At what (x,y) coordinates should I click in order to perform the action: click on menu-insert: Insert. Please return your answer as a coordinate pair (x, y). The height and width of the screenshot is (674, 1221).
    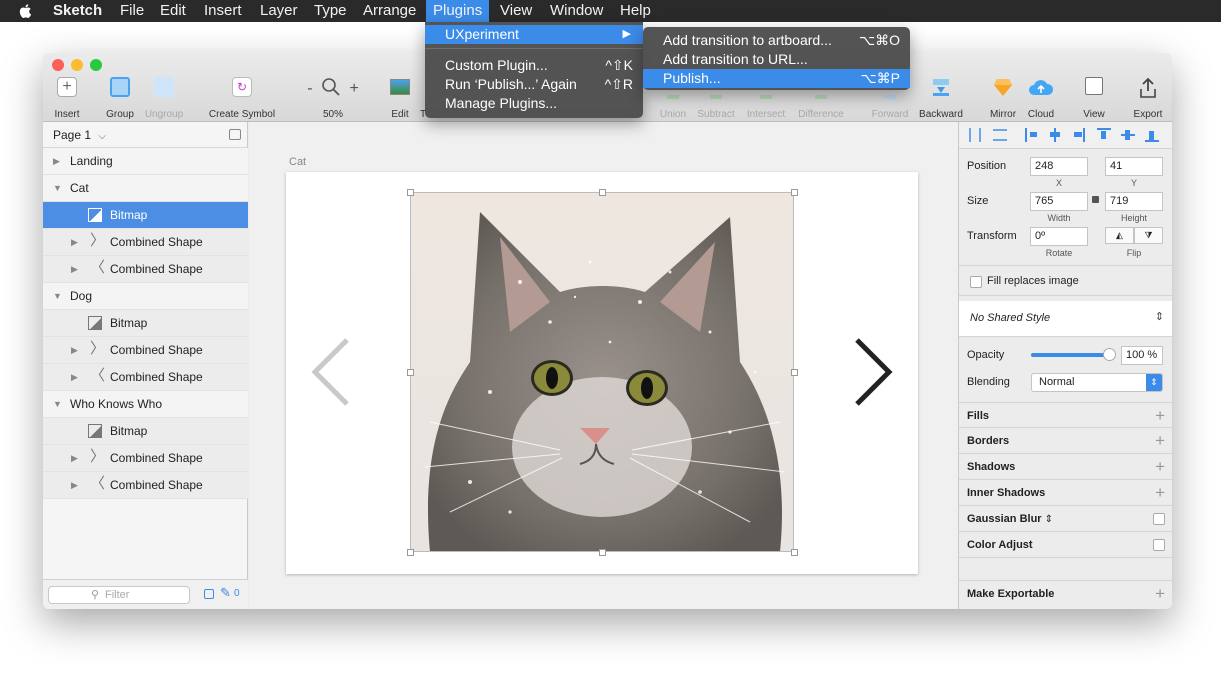
    Looking at the image, I should click on (223, 11).